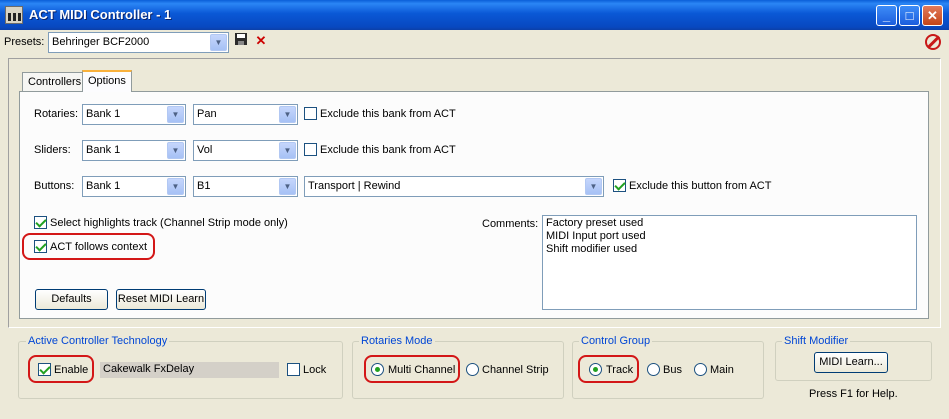  I want to click on buttons-label: Buttons:, so click(54, 186).